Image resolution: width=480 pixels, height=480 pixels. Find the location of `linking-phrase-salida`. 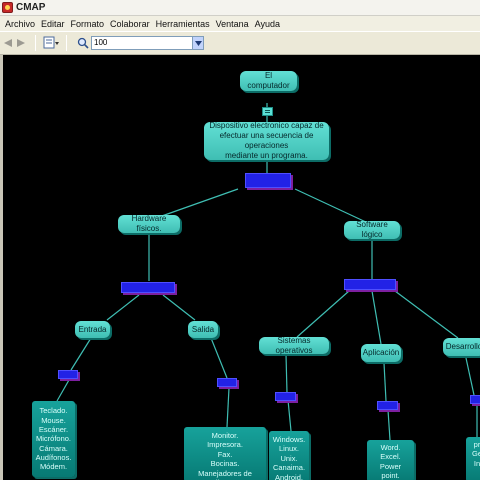

linking-phrase-salida is located at coordinates (227, 382).